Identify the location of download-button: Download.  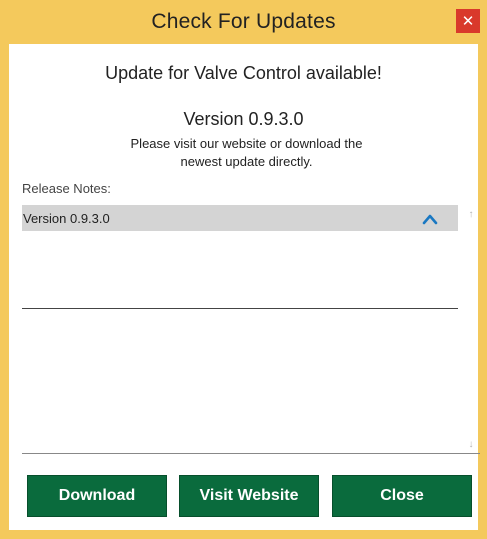
(97, 496).